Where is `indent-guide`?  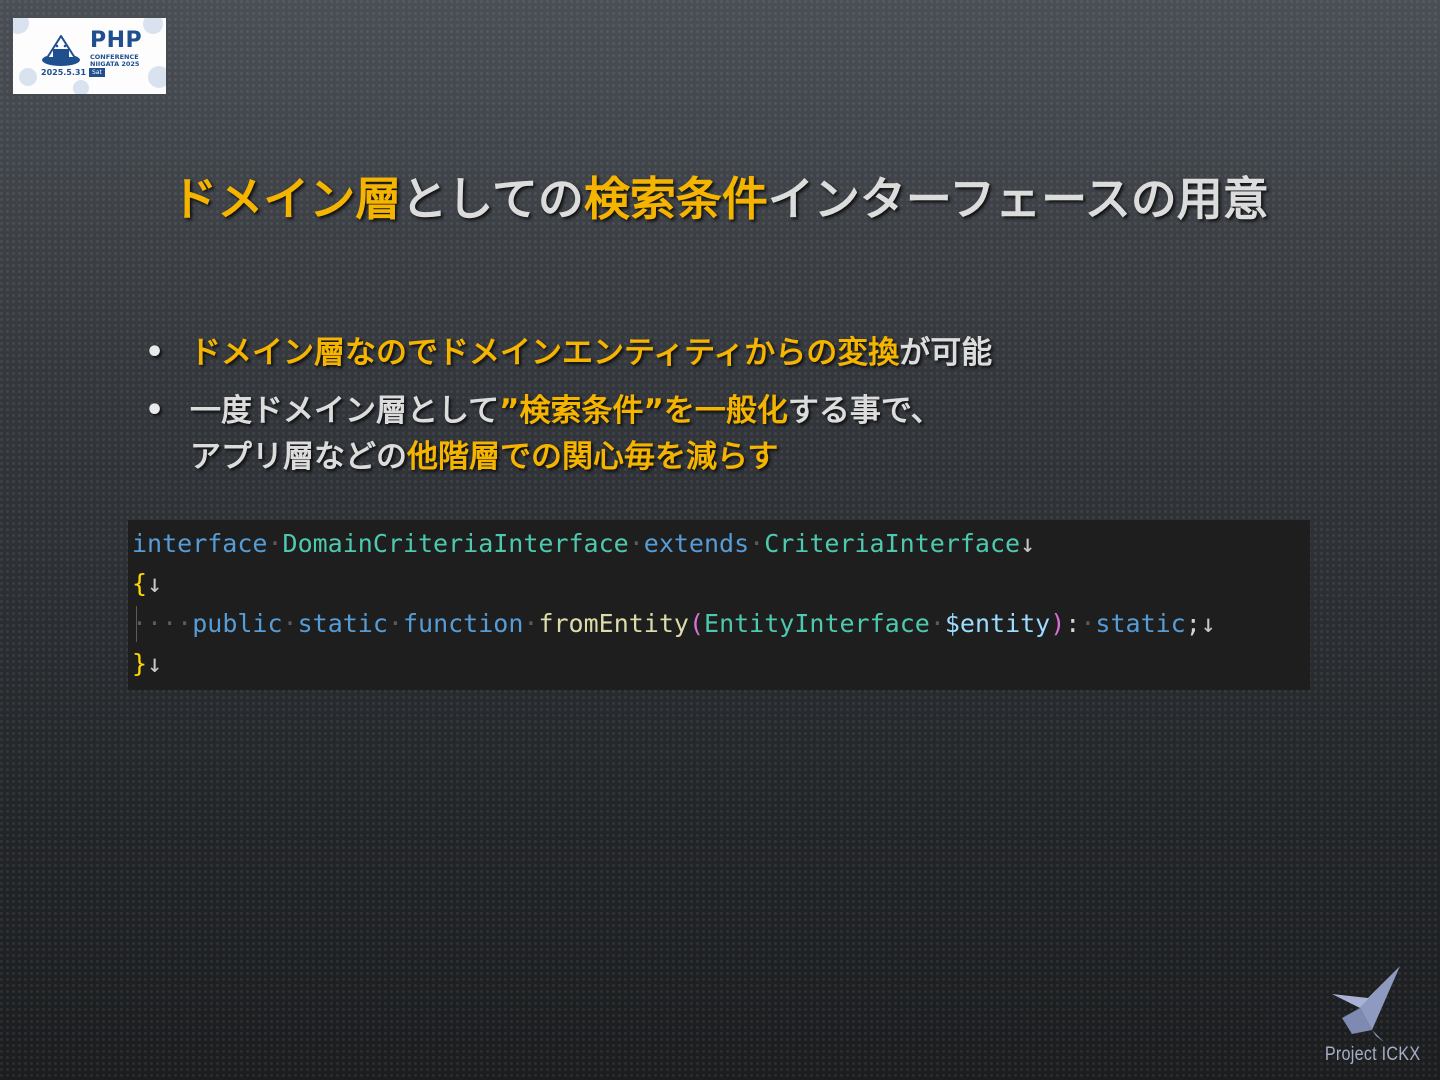
indent-guide is located at coordinates (136, 624).